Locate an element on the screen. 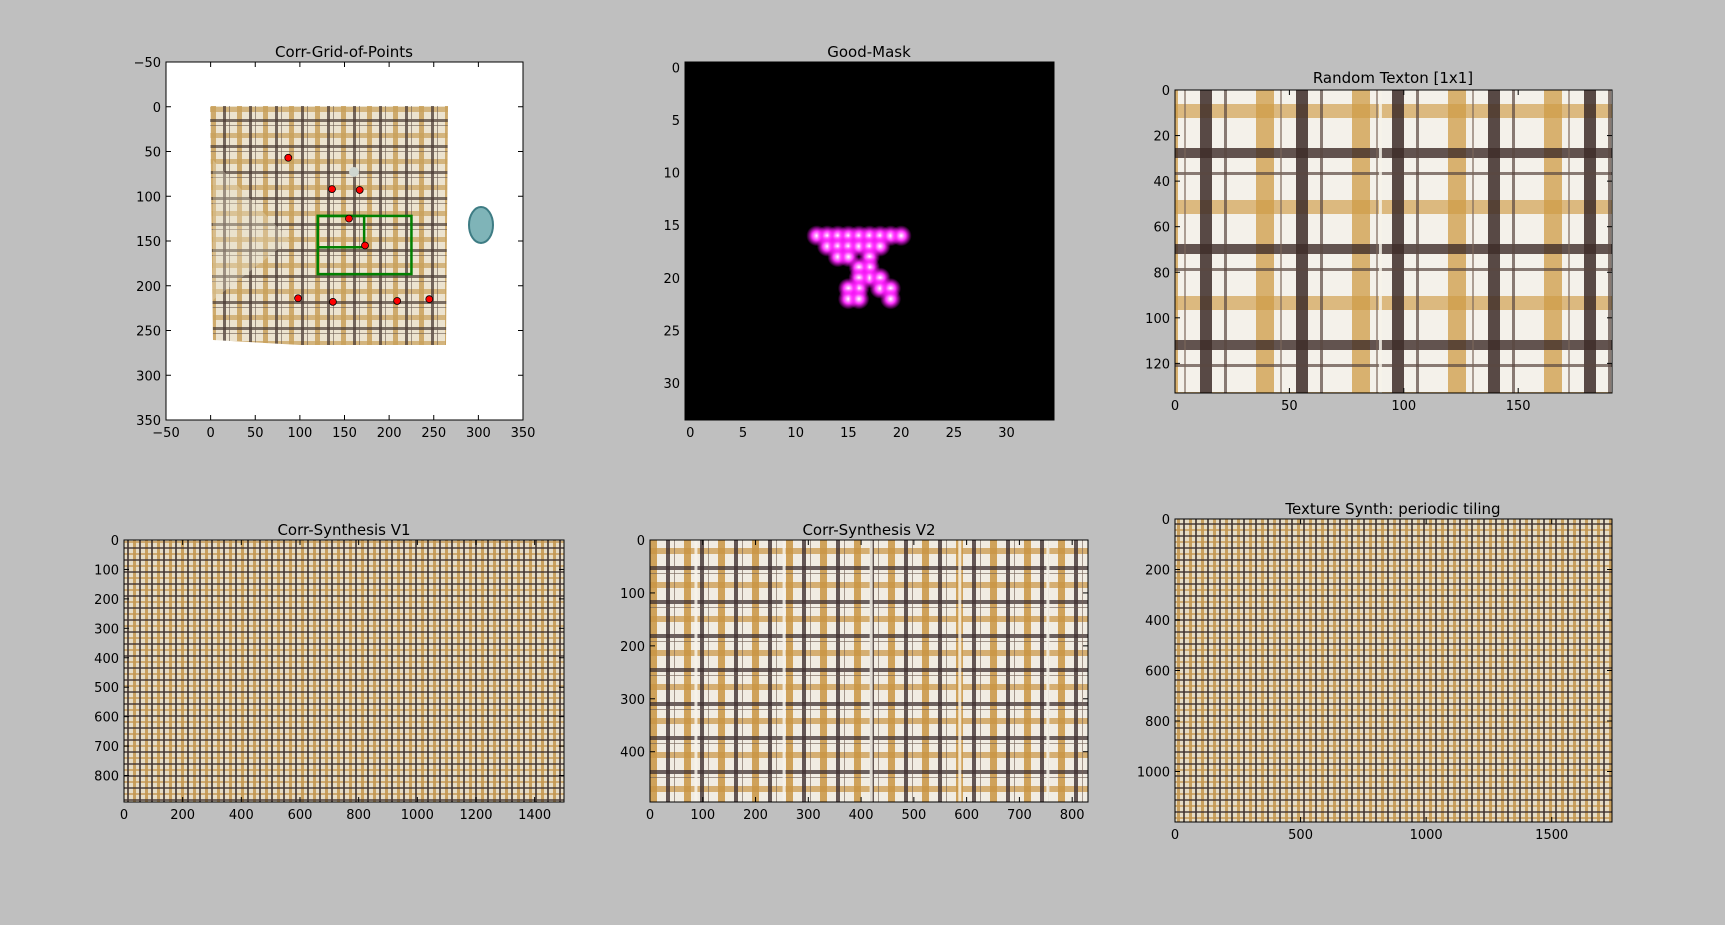 Image resolution: width=1725 pixels, height=925 pixels. y-tick-label: 100 is located at coordinates (1157, 319).